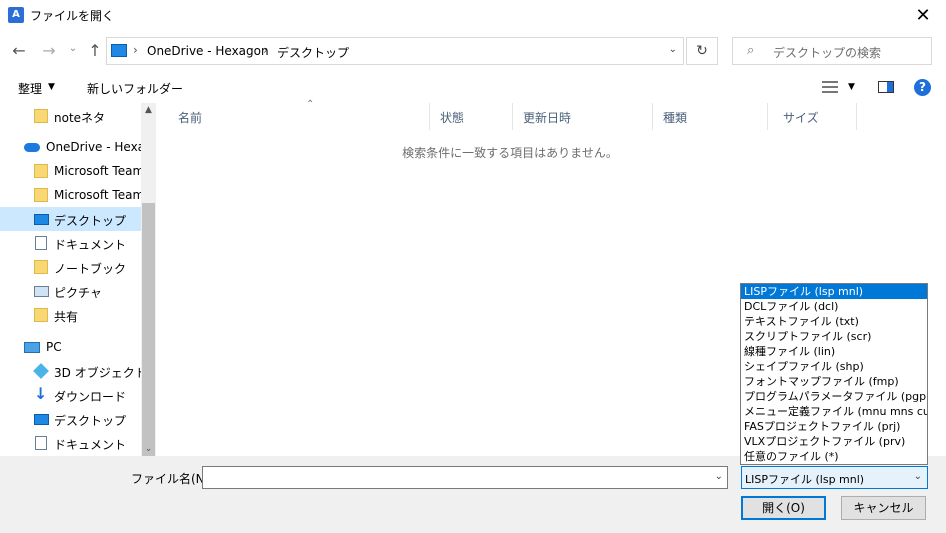 The width and height of the screenshot is (946, 533). Describe the element at coordinates (465, 477) in the screenshot. I see `filename-input: ⌄` at that location.